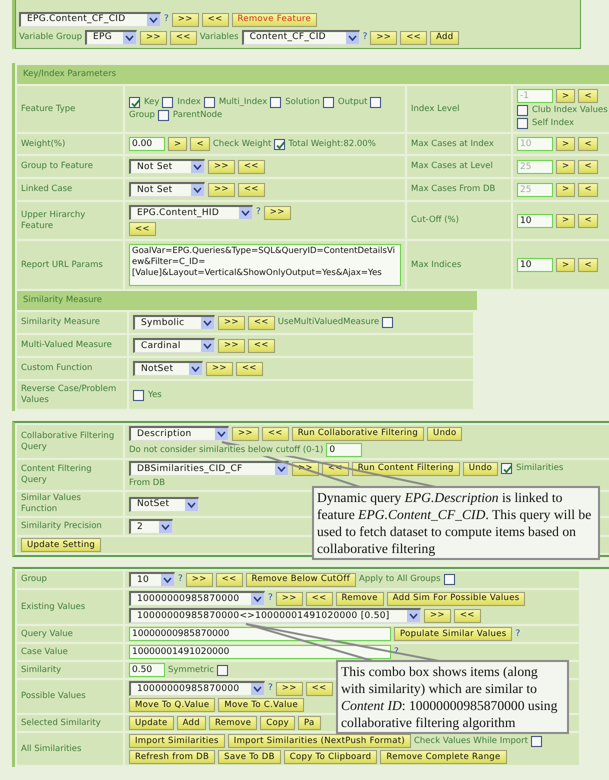  Describe the element at coordinates (301, 579) in the screenshot. I see `button: Remove Below CutOff` at that location.